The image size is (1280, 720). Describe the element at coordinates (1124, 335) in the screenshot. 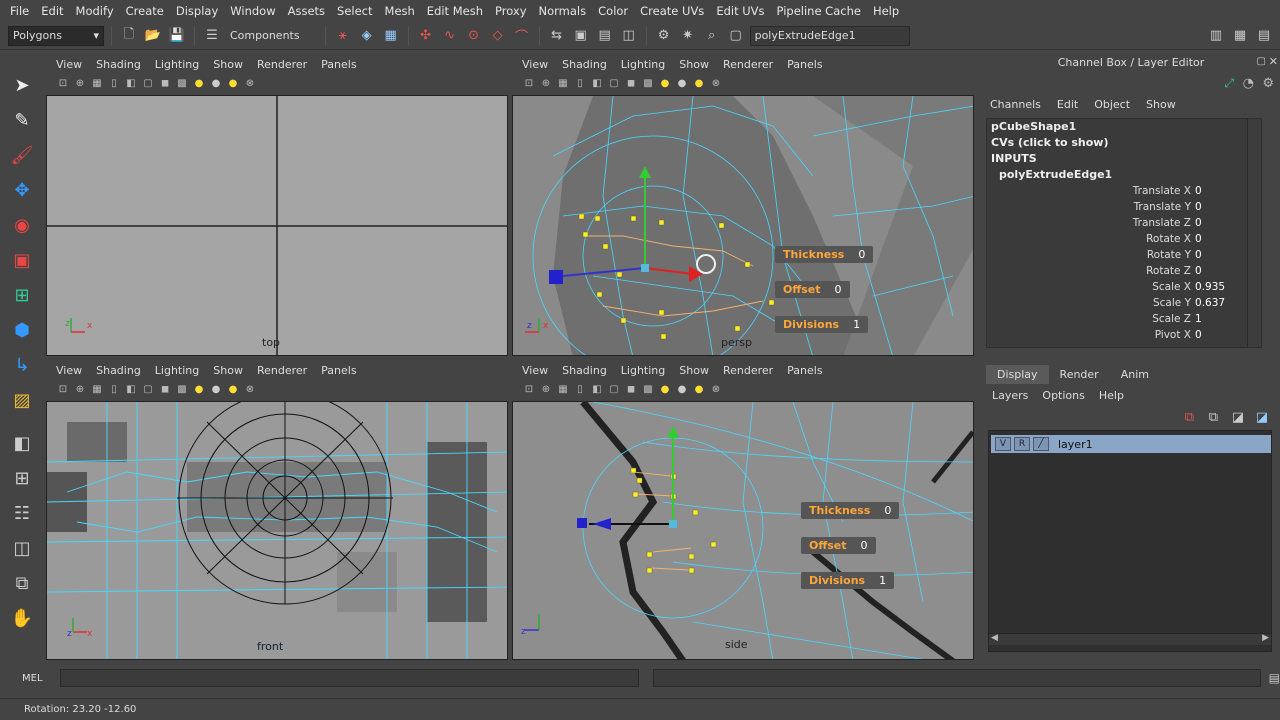

I see `attr-row-pivot-x: Pivot X0` at that location.